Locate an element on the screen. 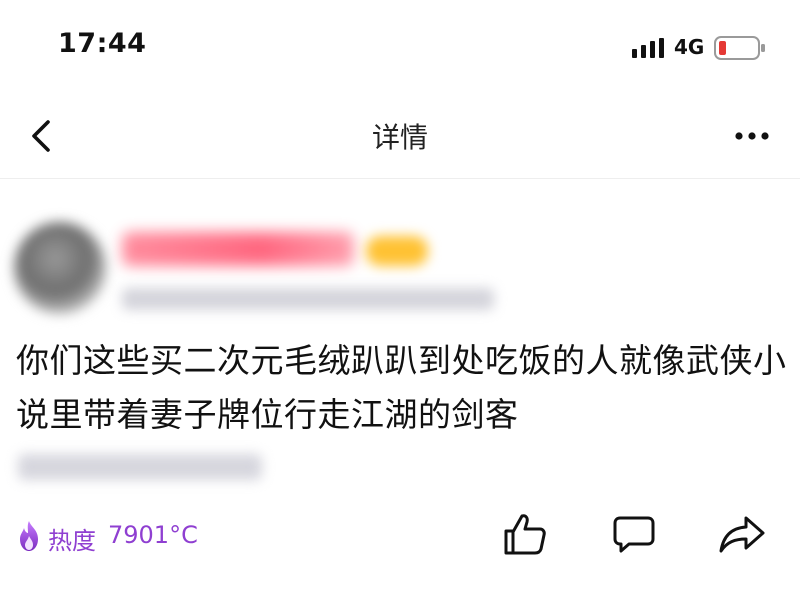  share-icon is located at coordinates (742, 534).